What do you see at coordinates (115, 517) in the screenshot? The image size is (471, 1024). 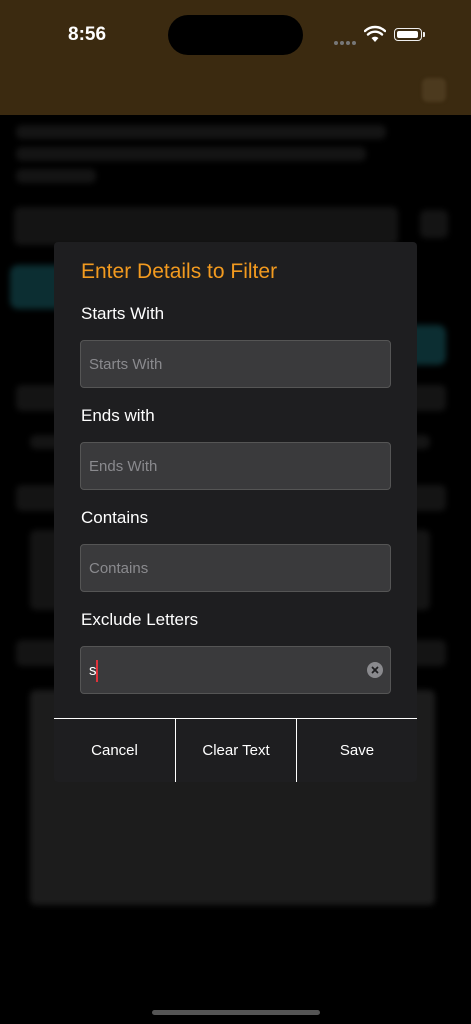 I see `contains-label: Contains` at bounding box center [115, 517].